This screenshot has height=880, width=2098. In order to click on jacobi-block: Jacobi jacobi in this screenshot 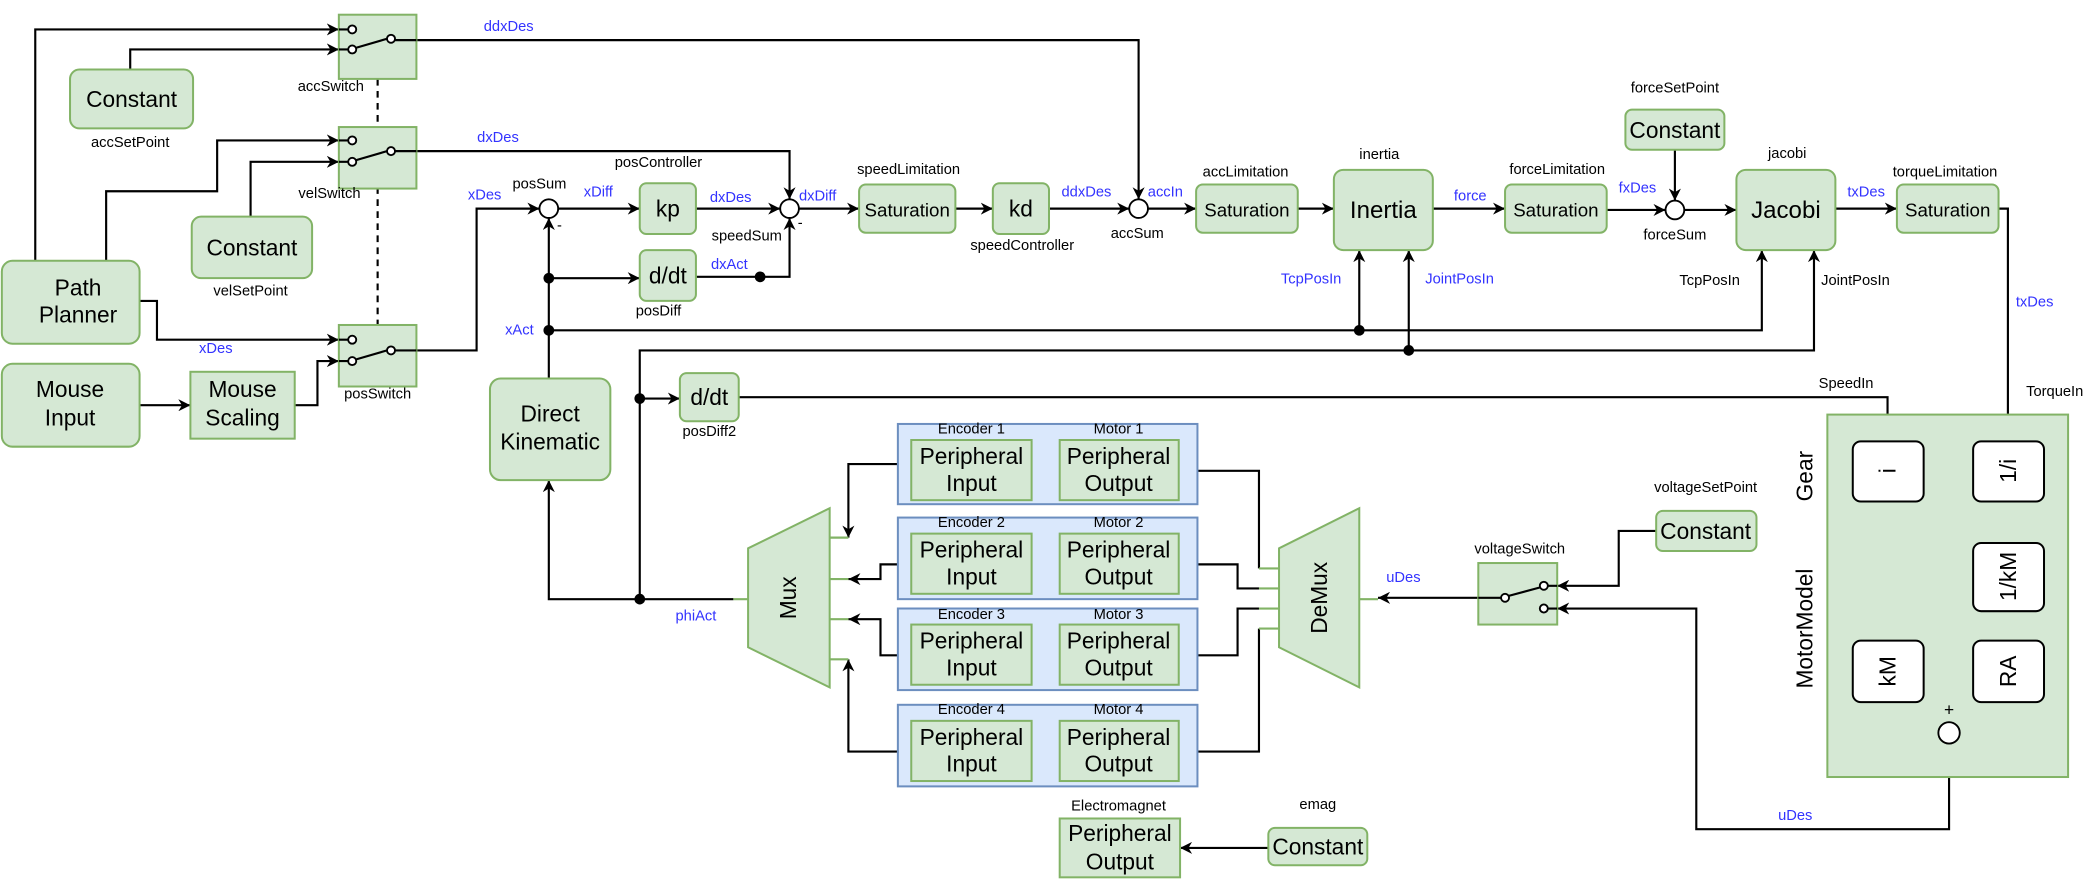, I will do `click(1786, 199)`.